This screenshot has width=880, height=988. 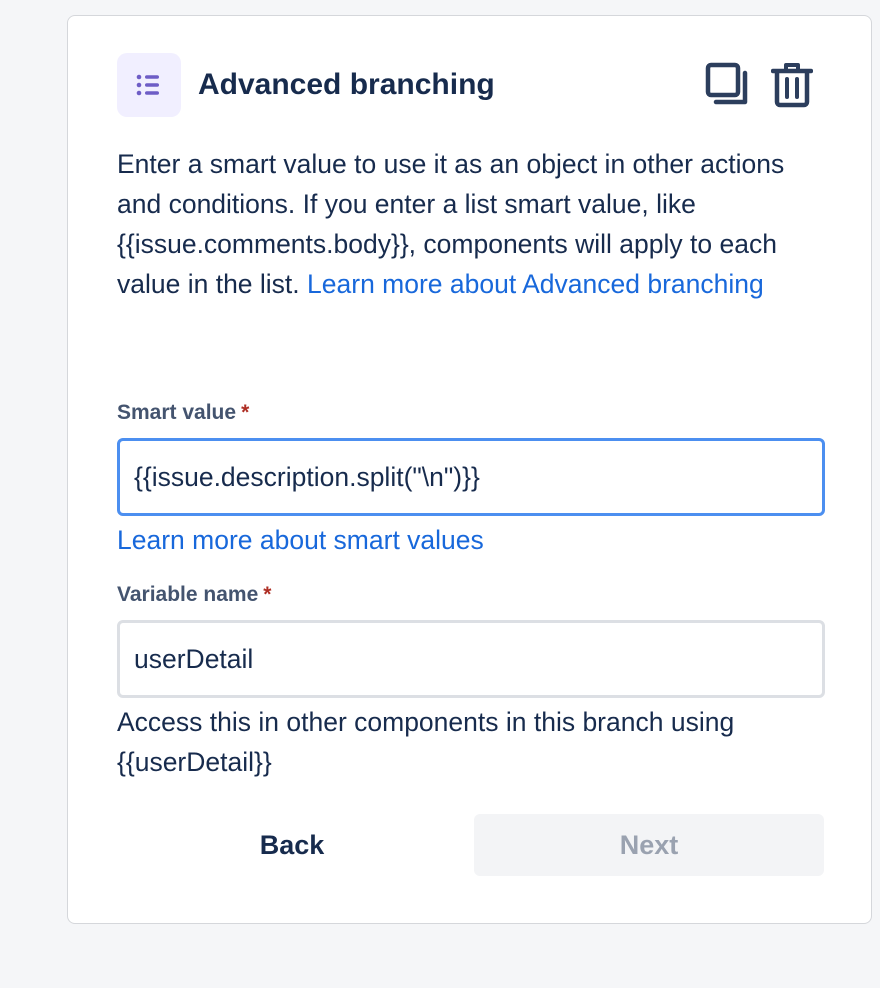 I want to click on duplicate-icon, so click(x=726, y=83).